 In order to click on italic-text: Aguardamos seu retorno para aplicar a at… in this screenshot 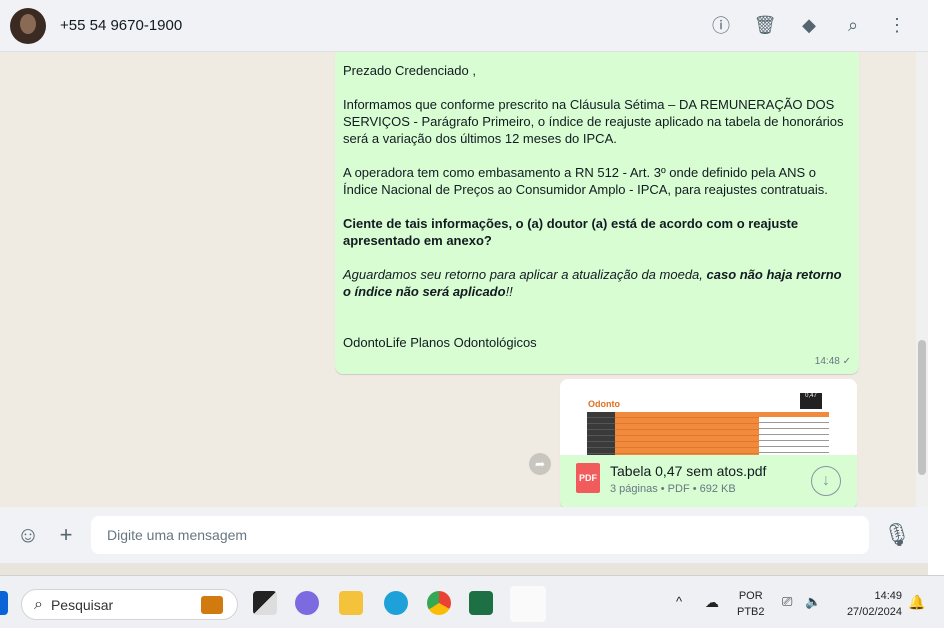, I will do `click(525, 274)`.